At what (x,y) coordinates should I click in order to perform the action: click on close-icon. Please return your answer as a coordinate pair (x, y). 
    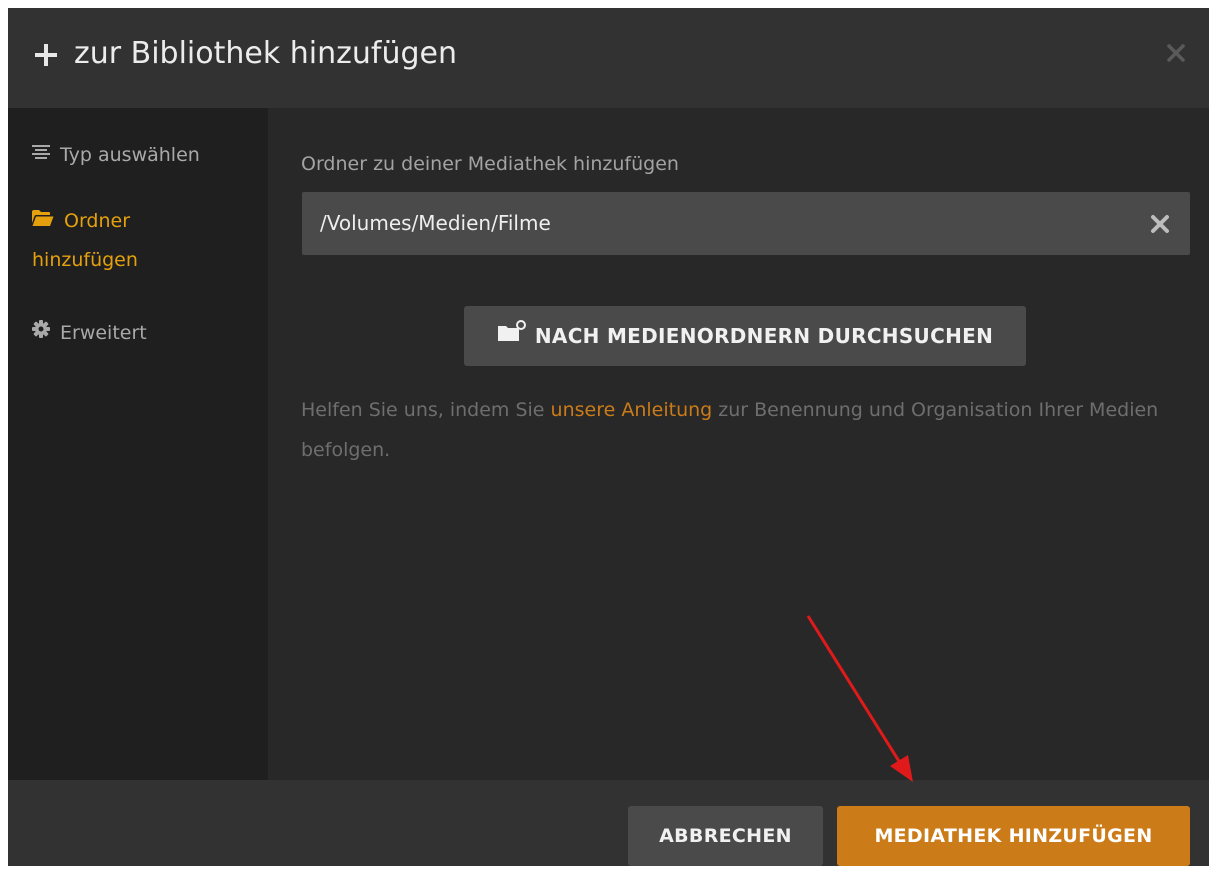
    Looking at the image, I should click on (1176, 53).